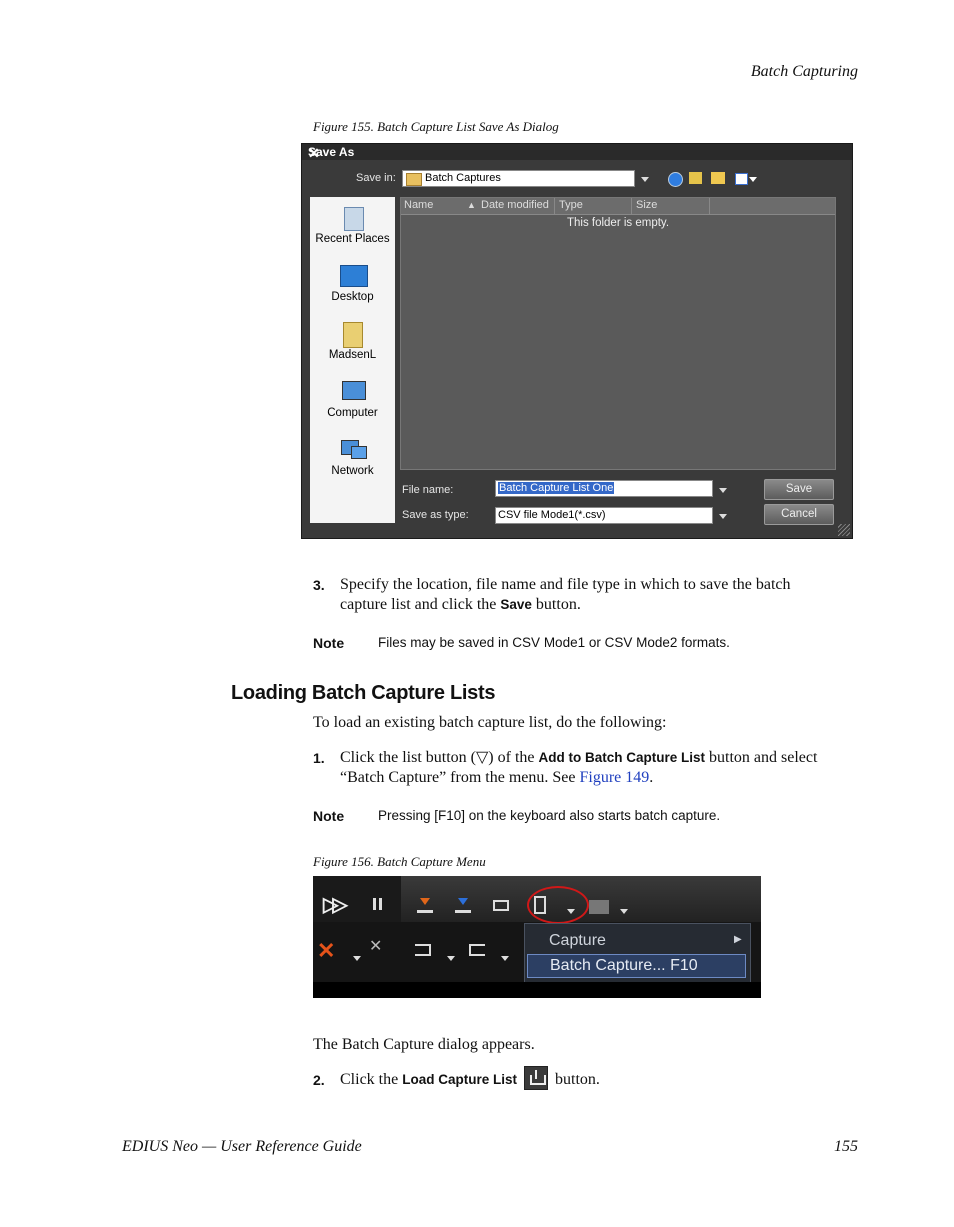 This screenshot has width=954, height=1227. What do you see at coordinates (571, 205) in the screenshot?
I see `column-type: Type` at bounding box center [571, 205].